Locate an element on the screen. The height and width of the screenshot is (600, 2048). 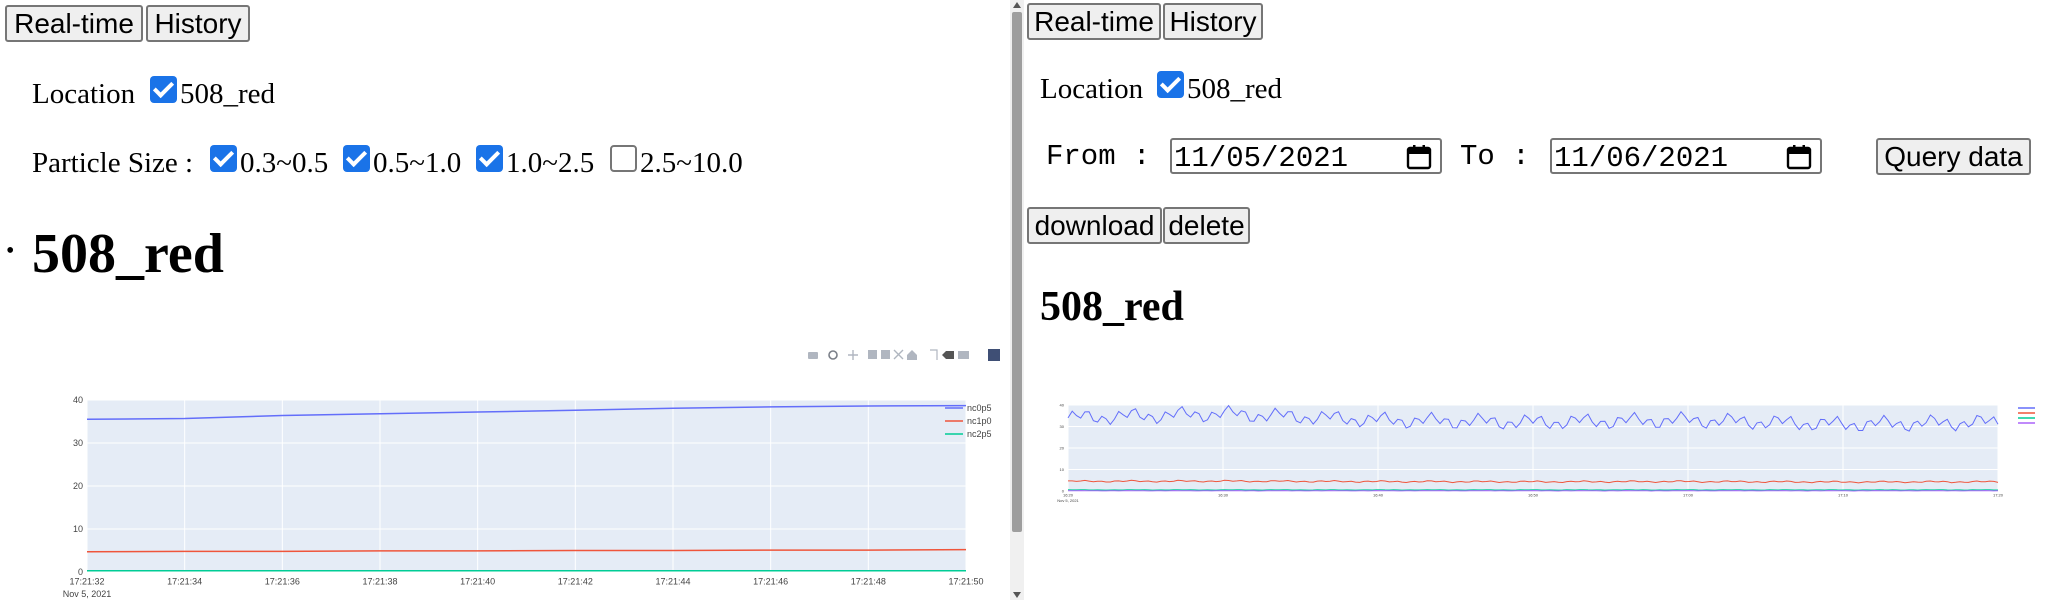
particle-option-0p5: 0.5~1.0 is located at coordinates (417, 163).